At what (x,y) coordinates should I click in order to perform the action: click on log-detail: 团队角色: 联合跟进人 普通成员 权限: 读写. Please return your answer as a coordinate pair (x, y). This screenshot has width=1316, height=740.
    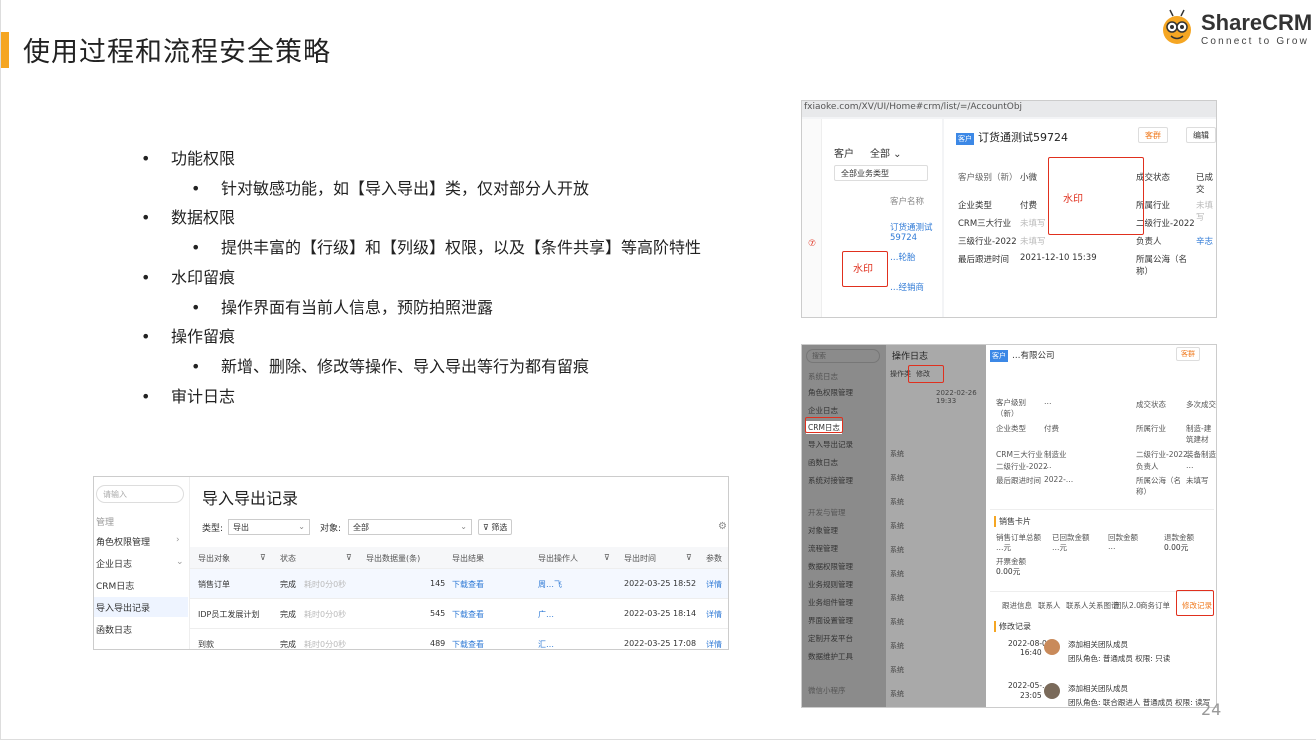
    Looking at the image, I should click on (1139, 702).